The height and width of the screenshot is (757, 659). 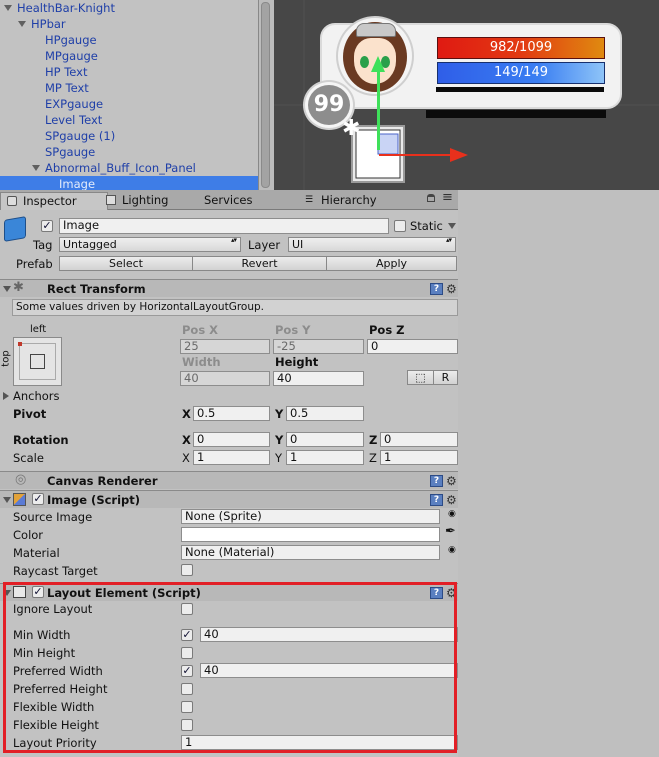 What do you see at coordinates (200, 330) in the screenshot?
I see `pos-x-label: Pos X` at bounding box center [200, 330].